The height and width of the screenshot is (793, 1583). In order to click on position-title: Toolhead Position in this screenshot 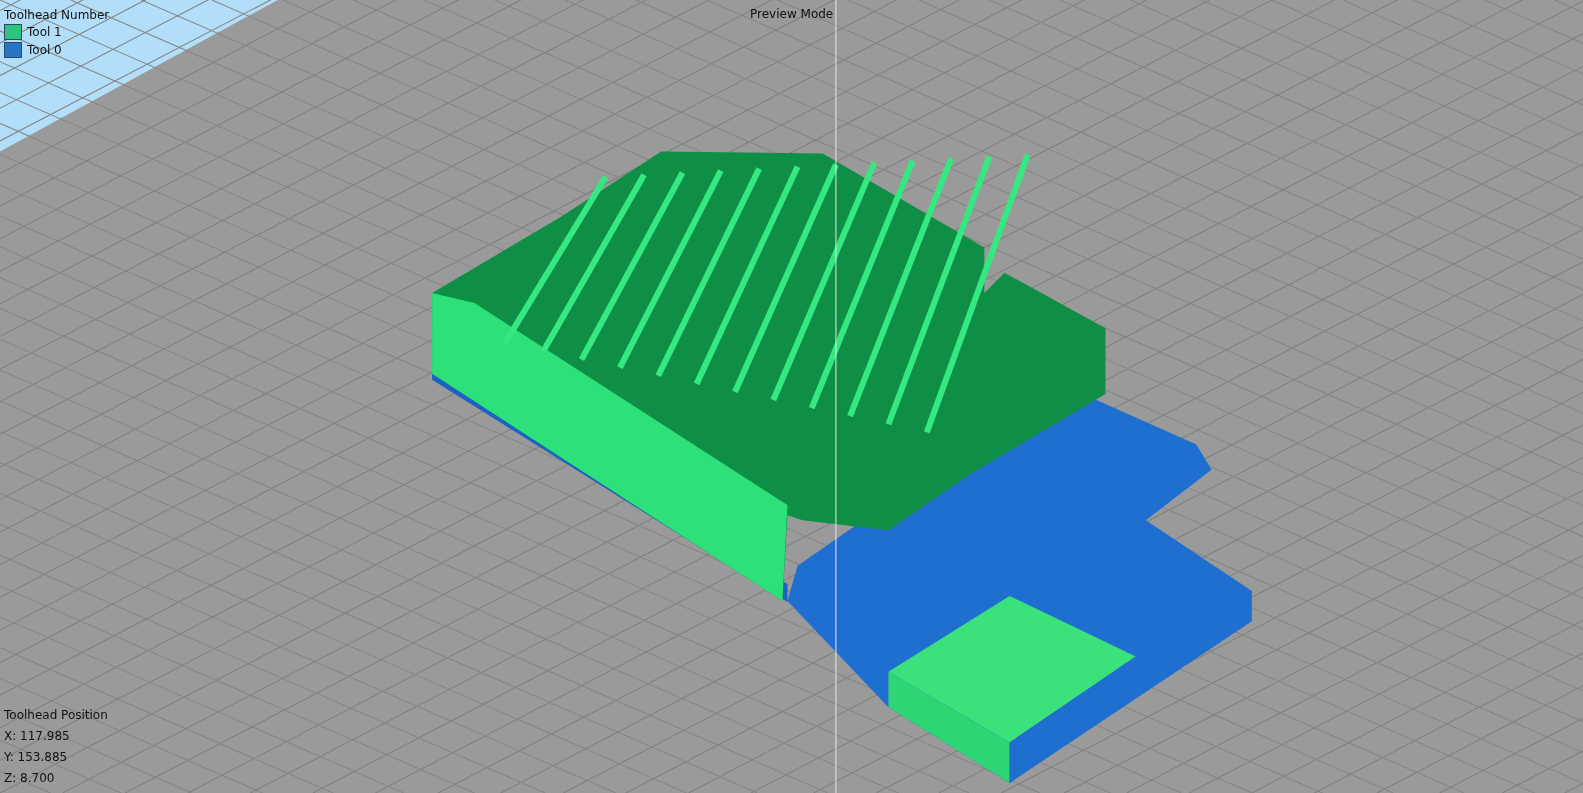, I will do `click(56, 715)`.